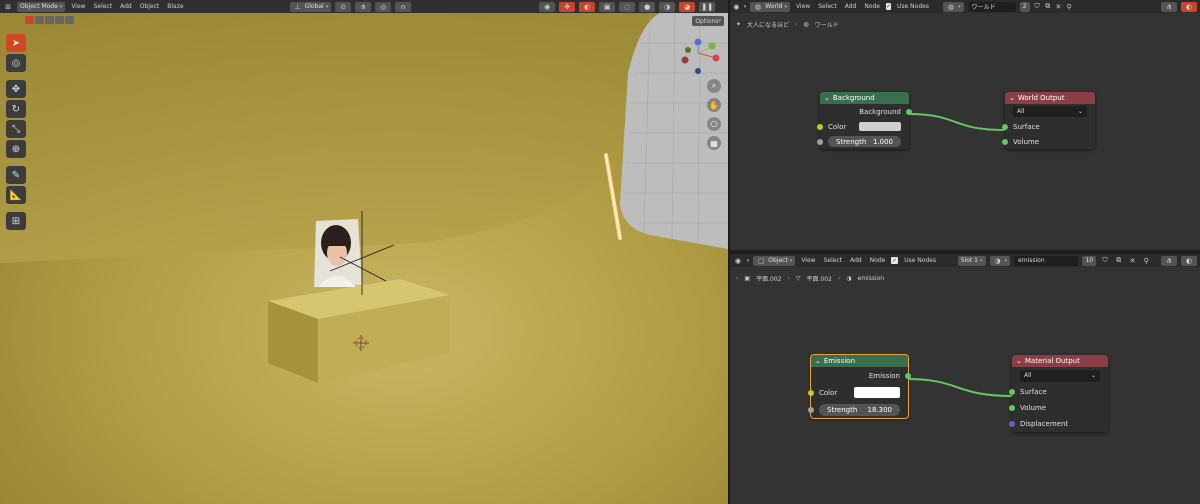  Describe the element at coordinates (667, 6) in the screenshot. I see `shading-material-button: ◑` at that location.